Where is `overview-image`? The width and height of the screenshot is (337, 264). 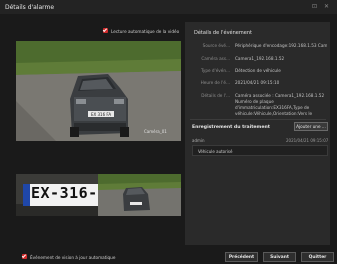
overview-image is located at coordinates (139, 195).